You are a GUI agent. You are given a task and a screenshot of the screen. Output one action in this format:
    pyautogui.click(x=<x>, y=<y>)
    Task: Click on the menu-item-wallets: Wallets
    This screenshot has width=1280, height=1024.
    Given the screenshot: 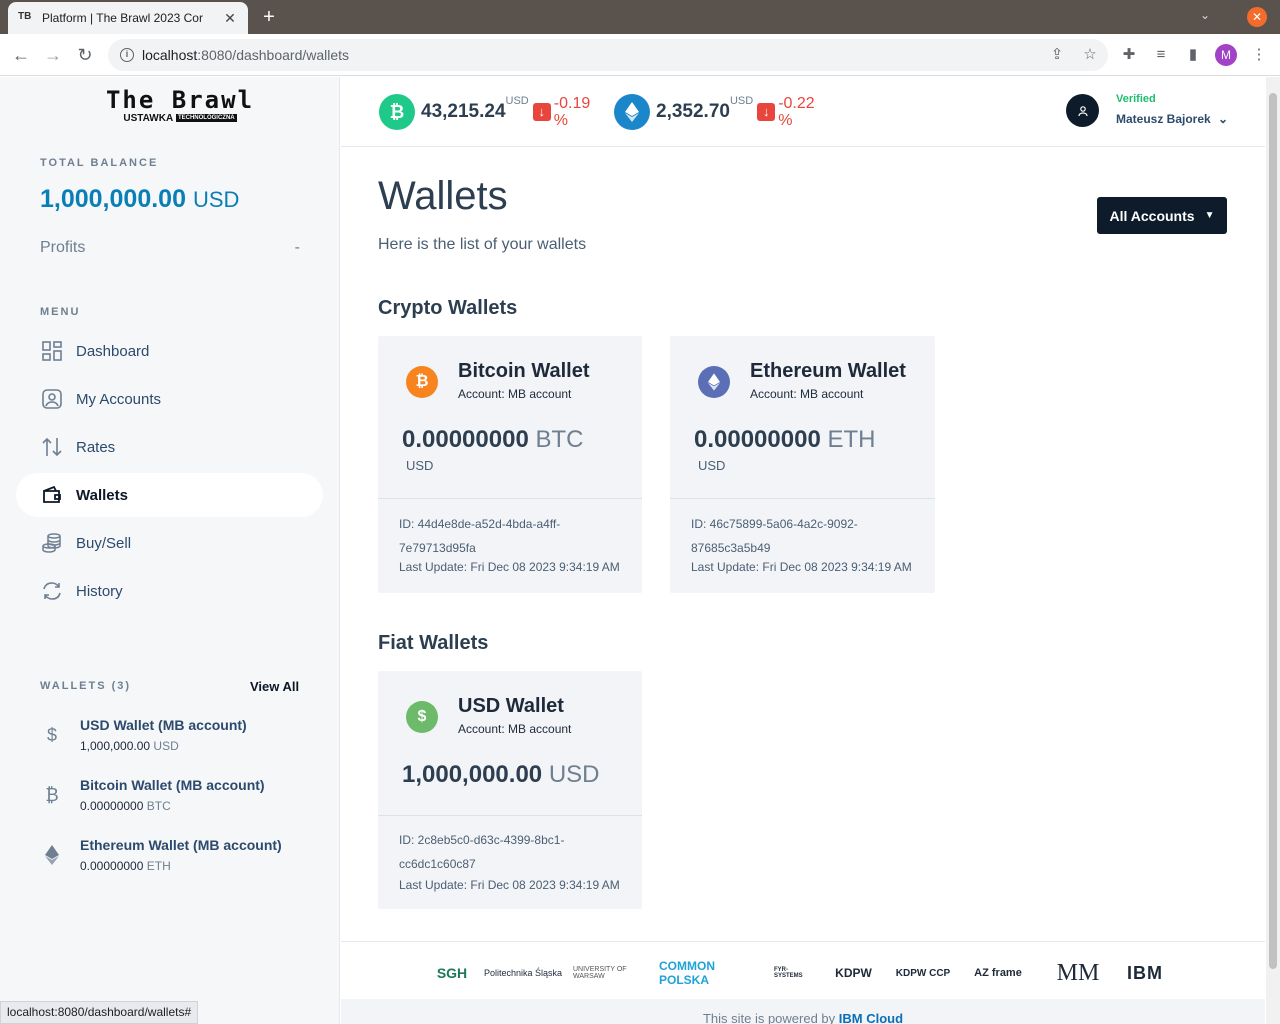 What is the action you would take?
    pyautogui.click(x=169, y=495)
    